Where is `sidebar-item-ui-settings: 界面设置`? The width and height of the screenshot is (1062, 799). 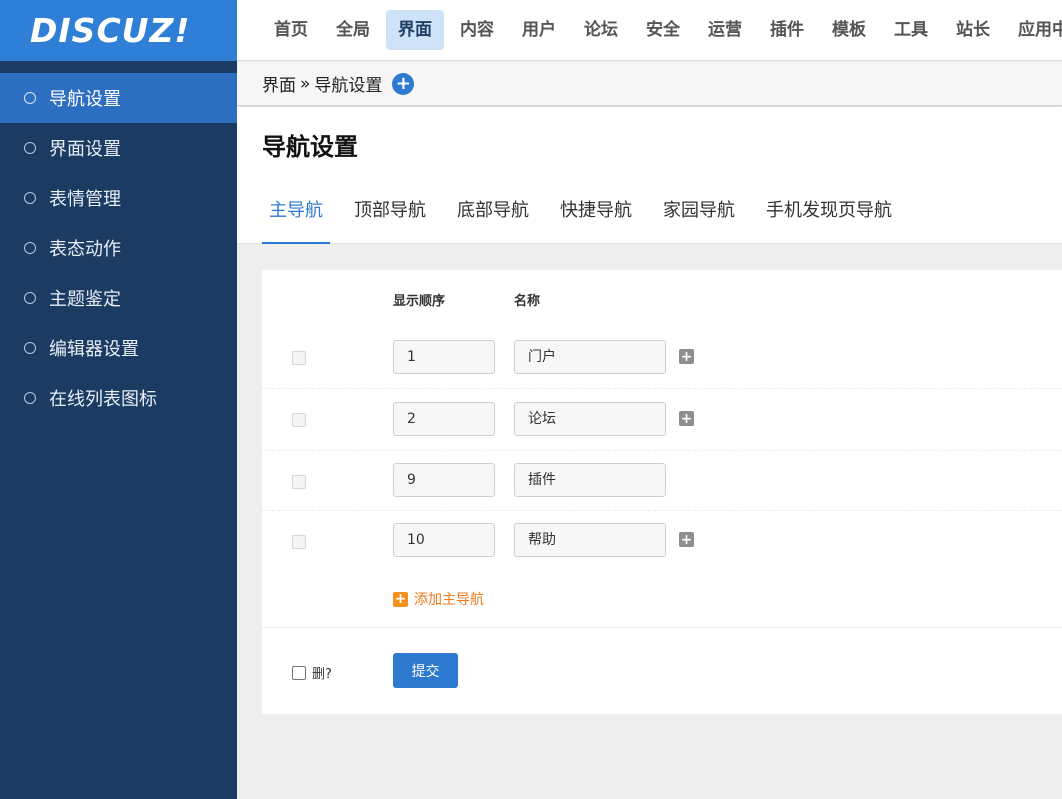 sidebar-item-ui-settings: 界面设置 is located at coordinates (118, 148).